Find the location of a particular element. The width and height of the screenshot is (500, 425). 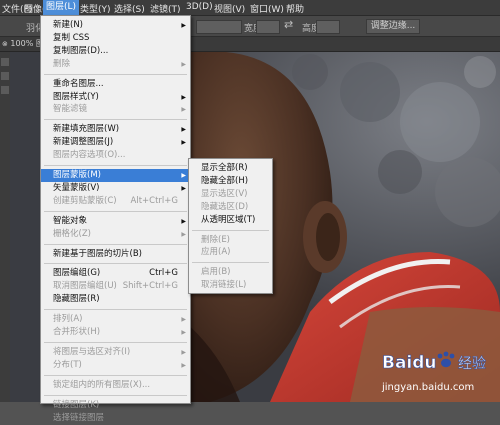

menu-item-label: 智能对象 is located at coordinates (70, 220).